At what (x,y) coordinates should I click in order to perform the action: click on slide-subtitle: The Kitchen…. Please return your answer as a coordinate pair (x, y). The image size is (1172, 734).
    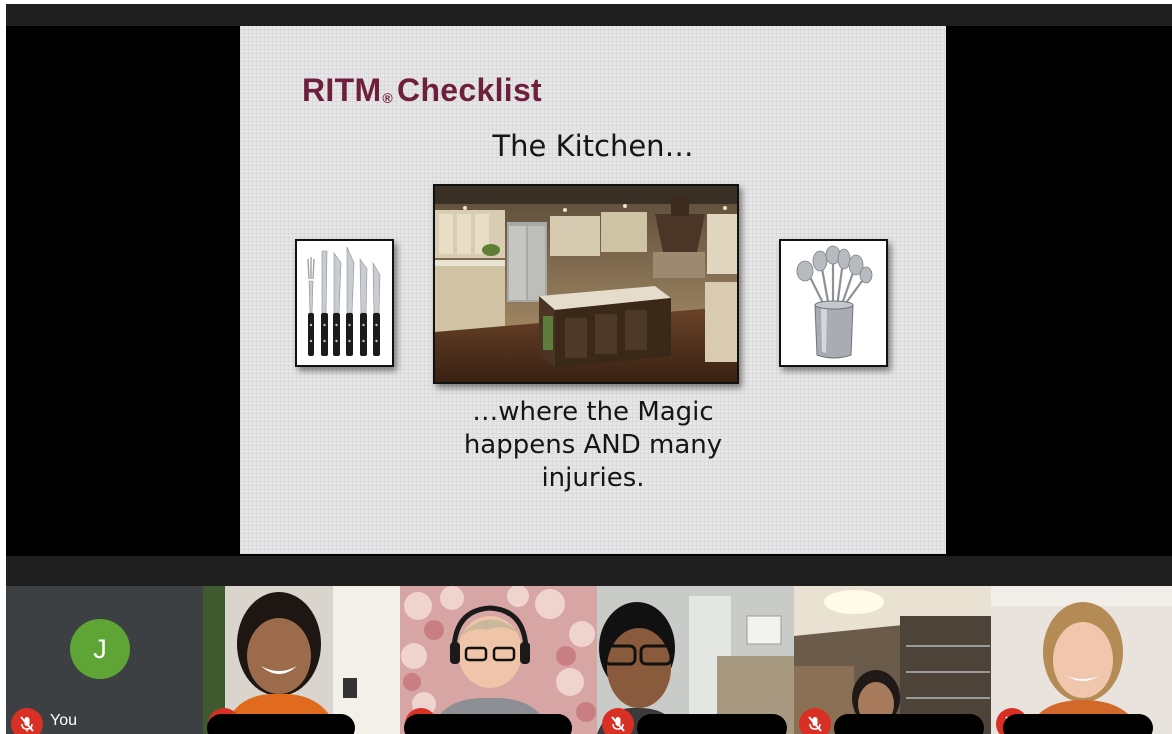
    Looking at the image, I should click on (593, 146).